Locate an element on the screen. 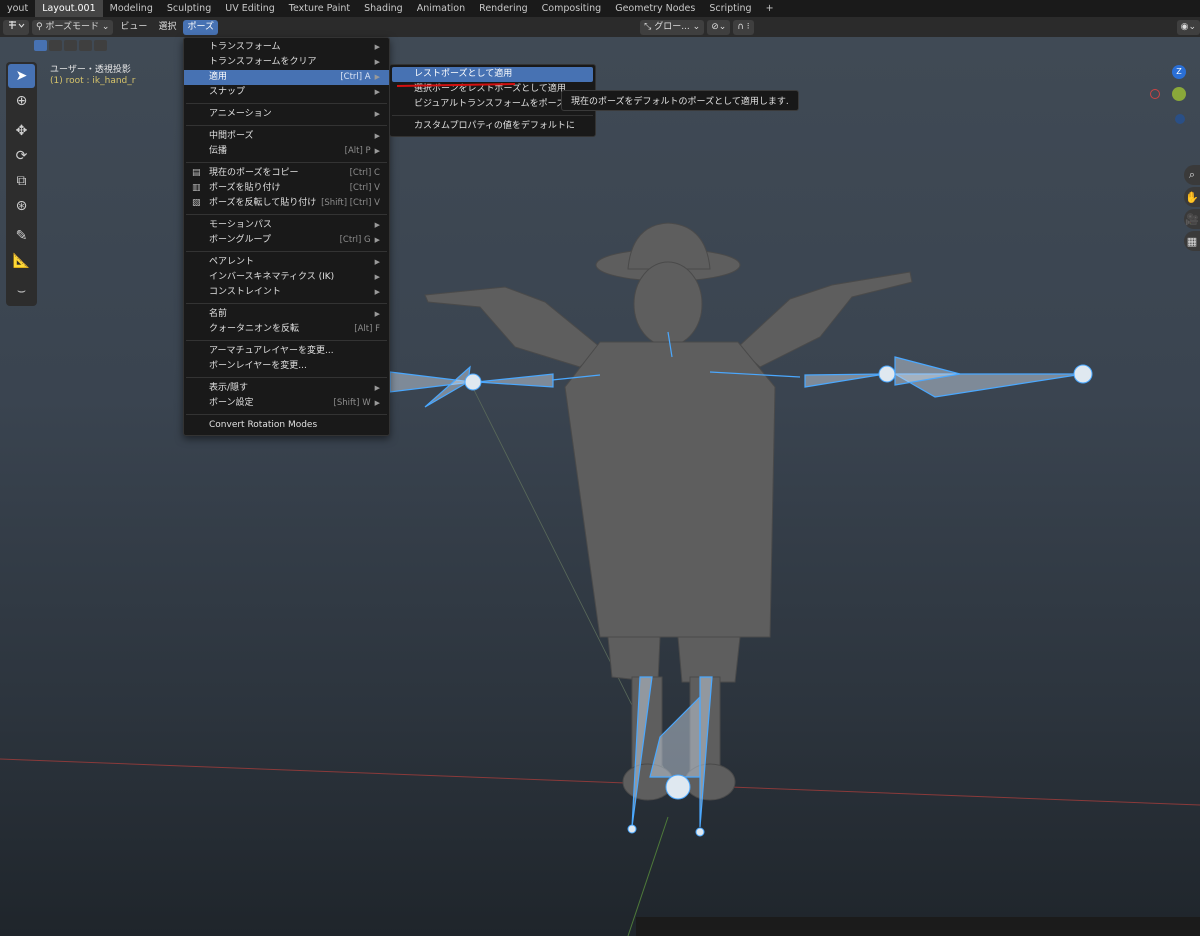 This screenshot has width=1200, height=936. snap-toggle: ∩ ⁝ is located at coordinates (743, 27).